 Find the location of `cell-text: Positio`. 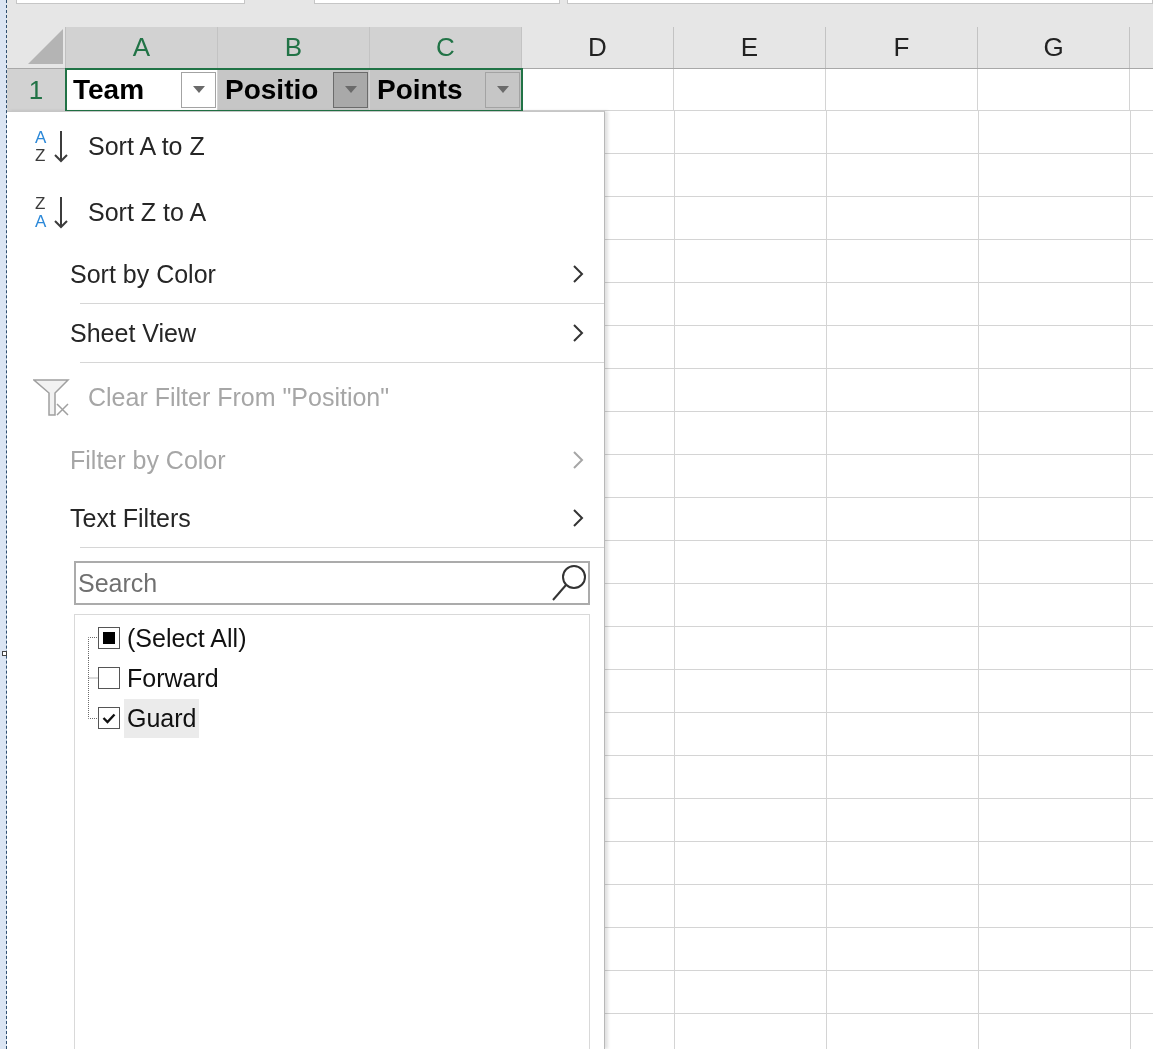

cell-text: Positio is located at coordinates (272, 89).